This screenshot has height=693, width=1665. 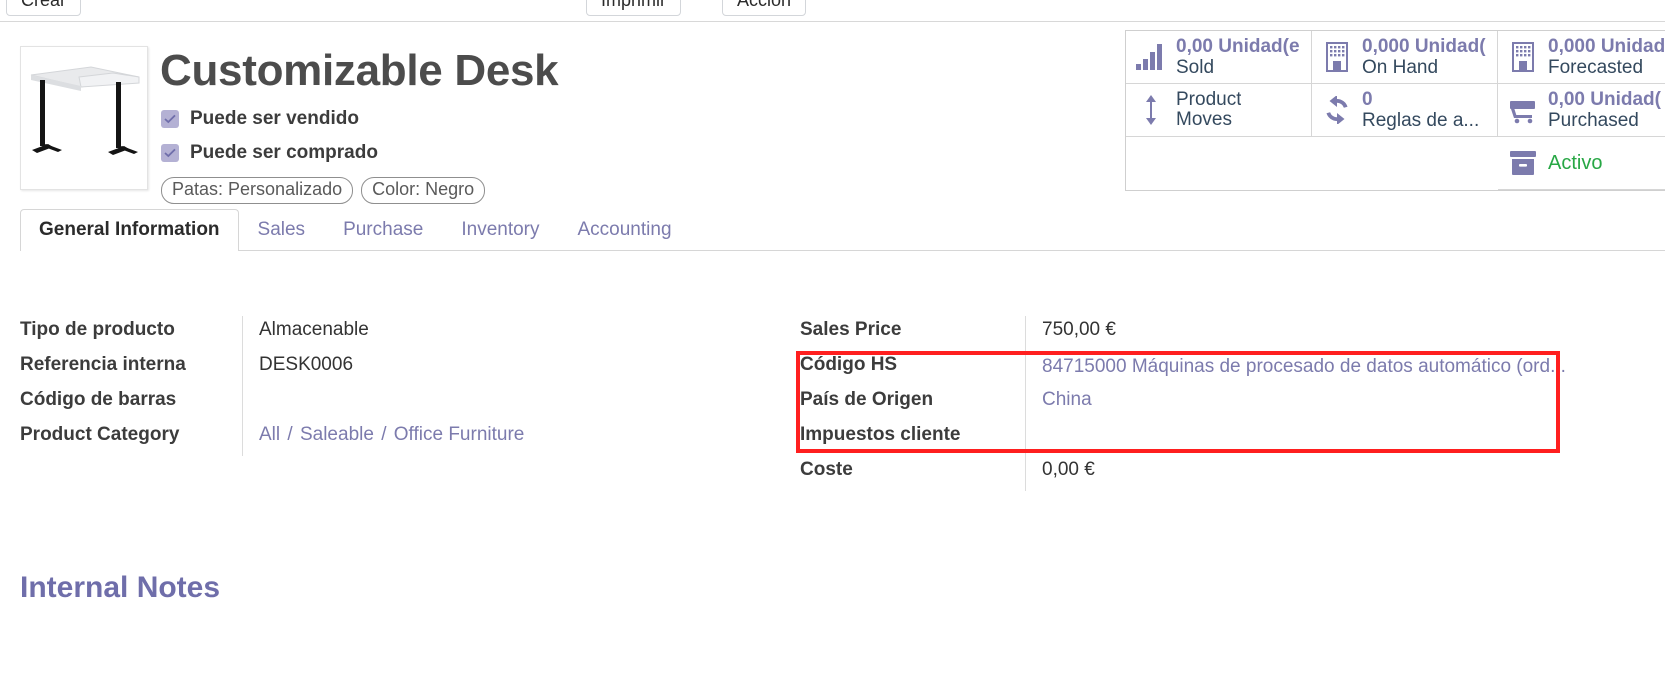 What do you see at coordinates (764, 8) in the screenshot?
I see `action-button: Acción` at bounding box center [764, 8].